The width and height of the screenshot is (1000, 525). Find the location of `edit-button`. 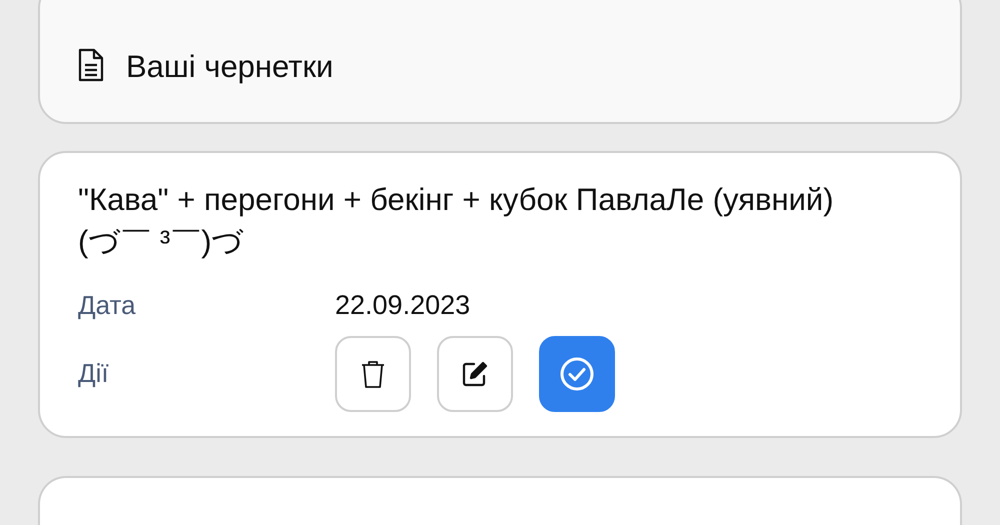

edit-button is located at coordinates (475, 374).